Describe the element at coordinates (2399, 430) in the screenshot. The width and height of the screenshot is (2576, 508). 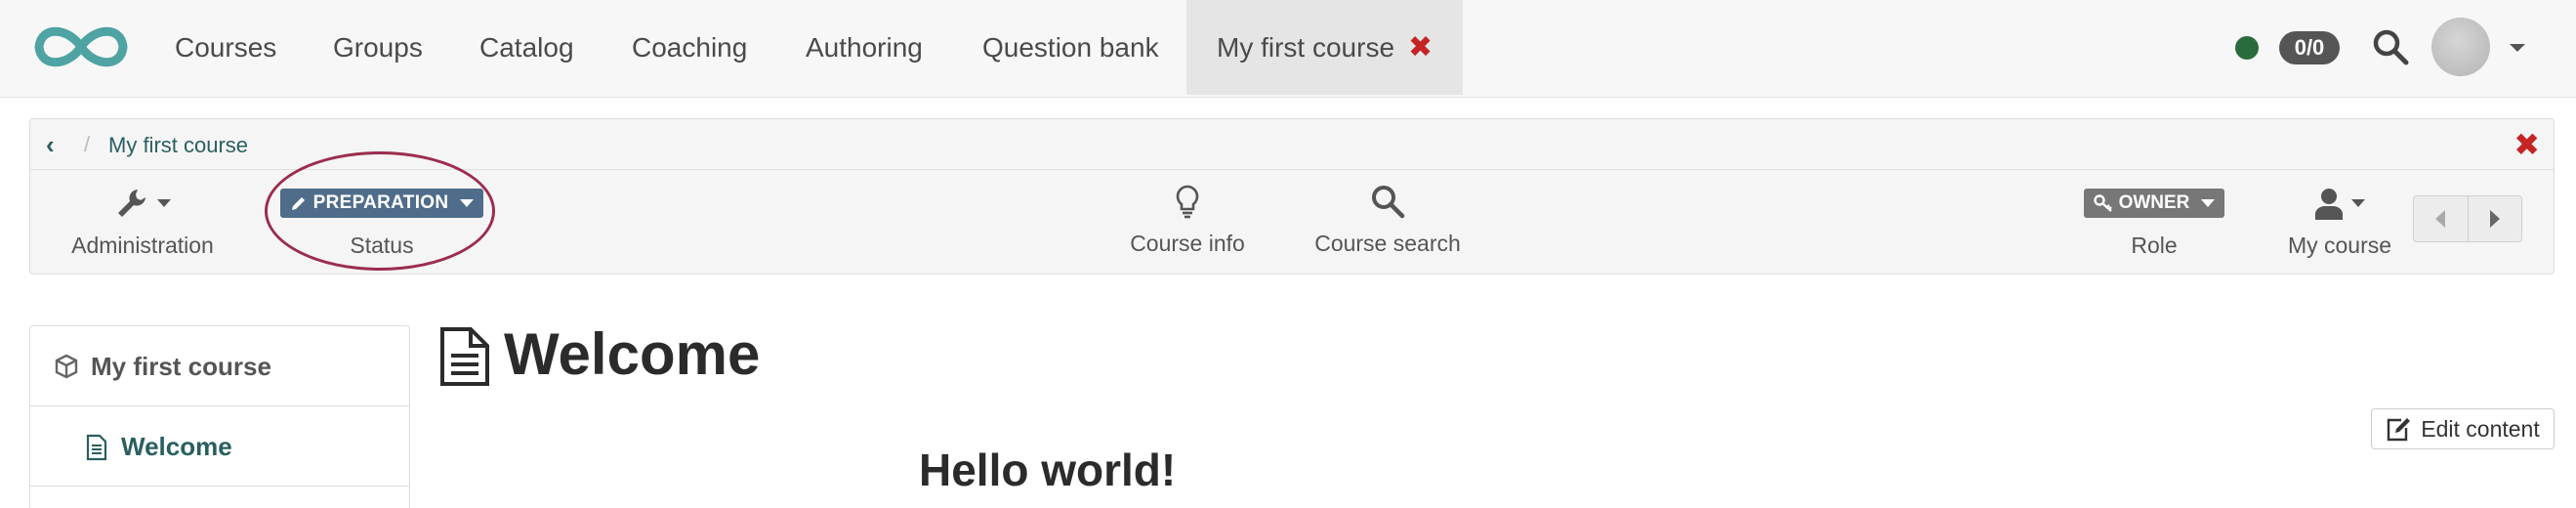
I see `edit-icon` at that location.